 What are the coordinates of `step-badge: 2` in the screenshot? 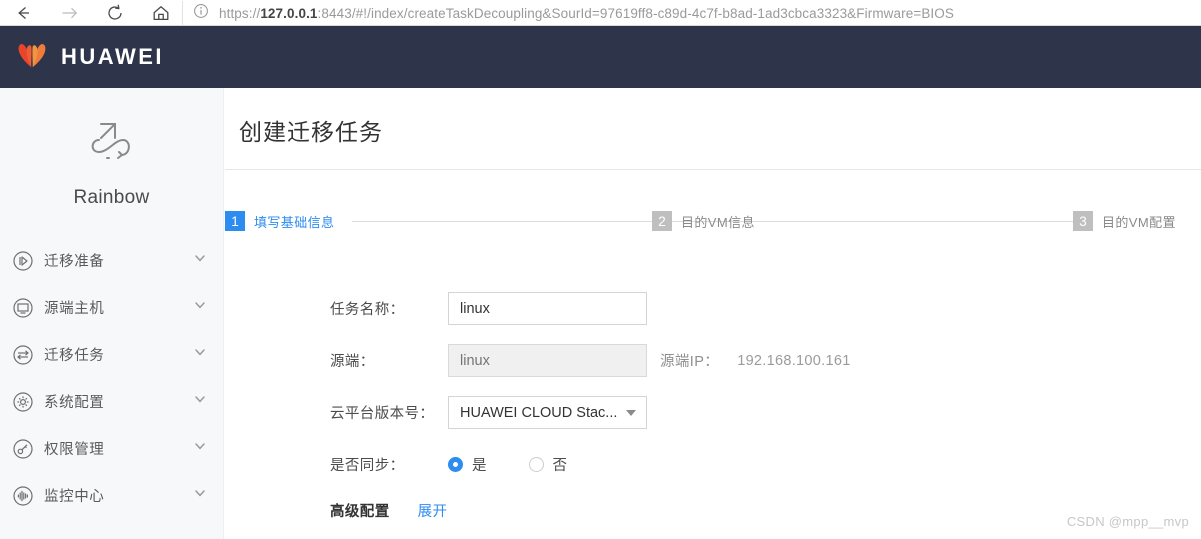 It's located at (662, 221).